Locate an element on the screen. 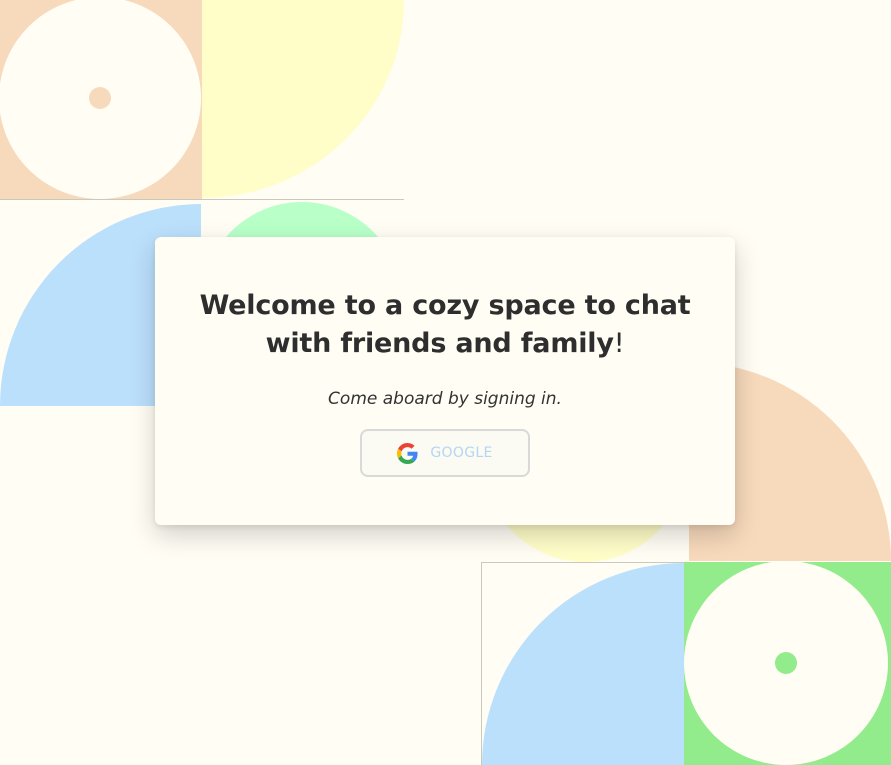  yellow-quarter-circle is located at coordinates (303, 99).